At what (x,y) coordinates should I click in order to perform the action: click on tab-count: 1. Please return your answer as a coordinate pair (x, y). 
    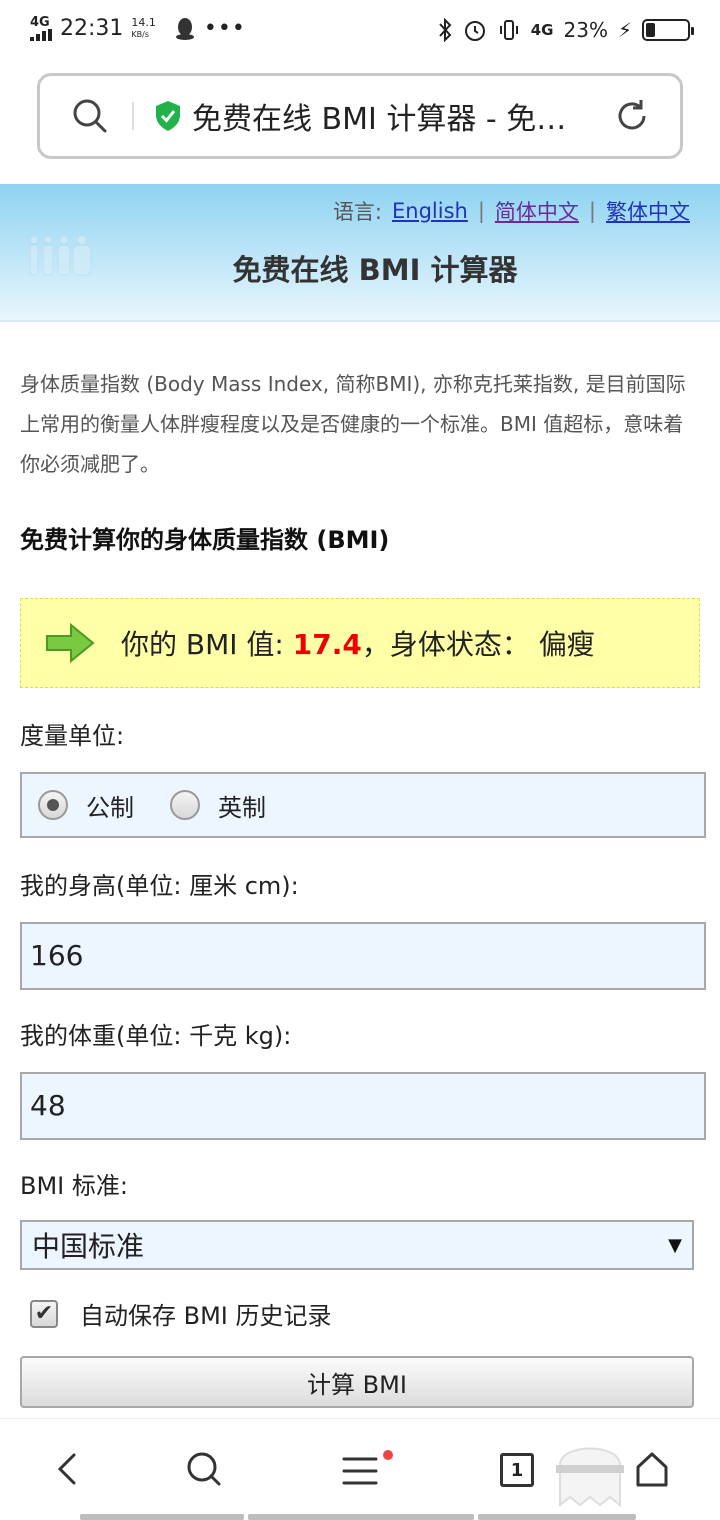
    Looking at the image, I should click on (517, 1470).